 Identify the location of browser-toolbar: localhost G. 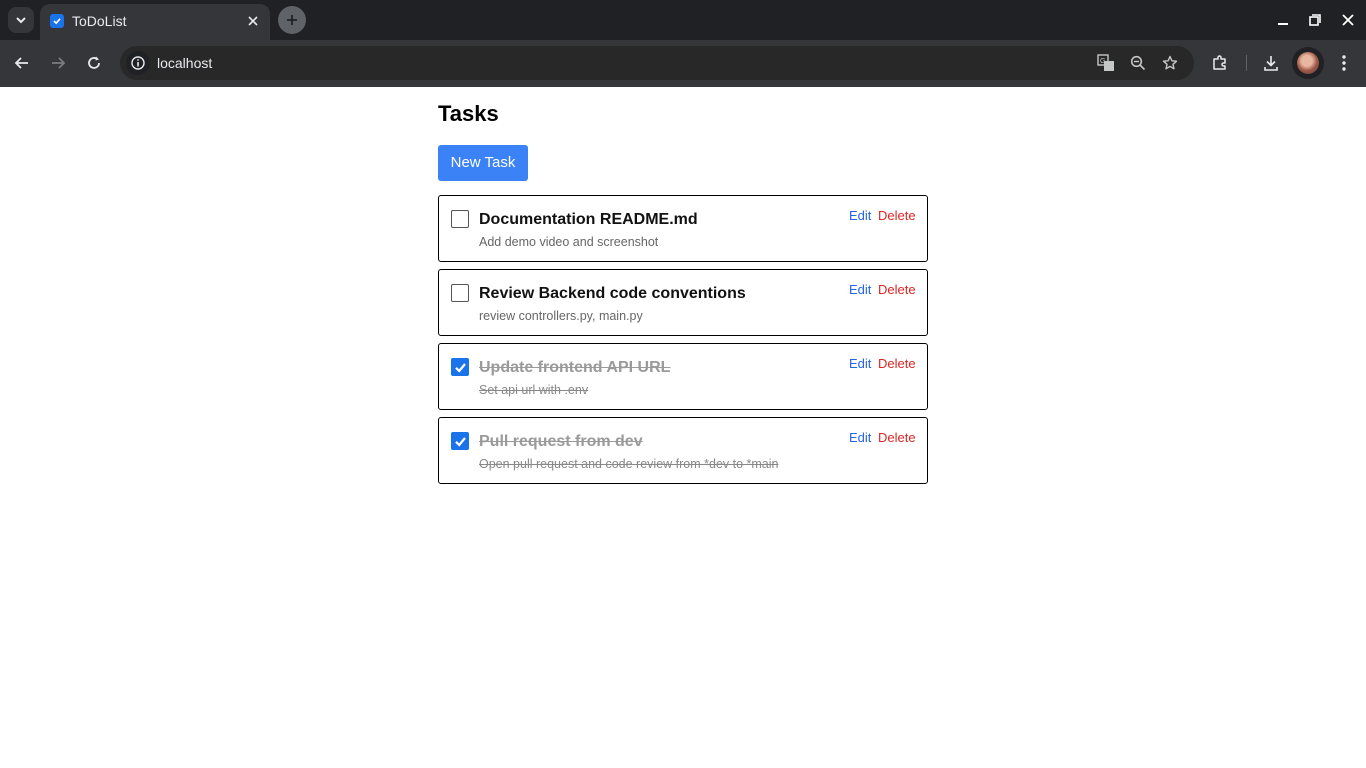
(683, 63).